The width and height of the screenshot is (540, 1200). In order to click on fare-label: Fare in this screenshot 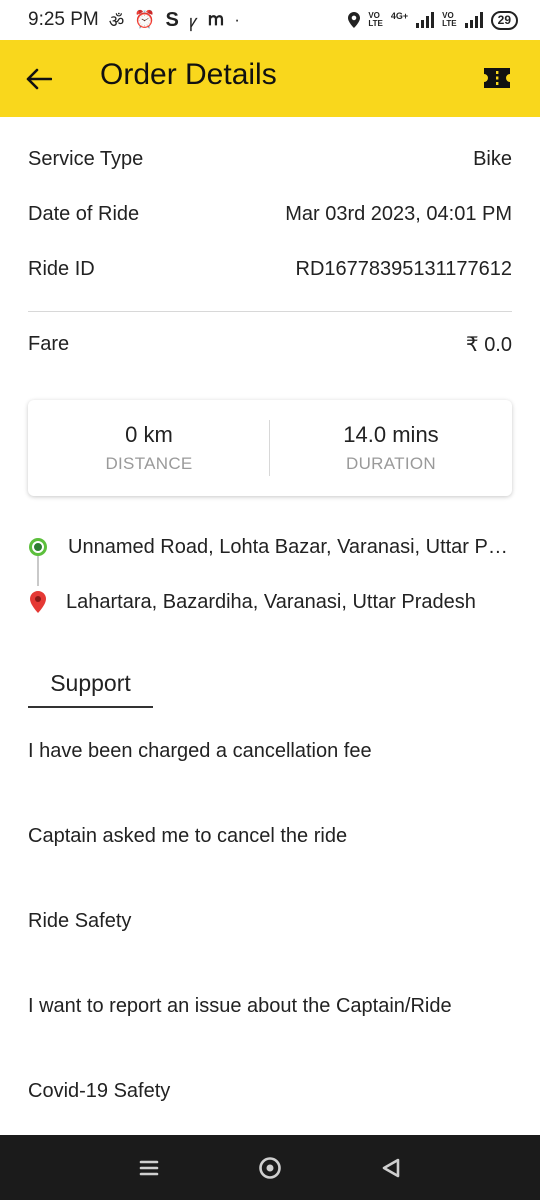, I will do `click(49, 343)`.